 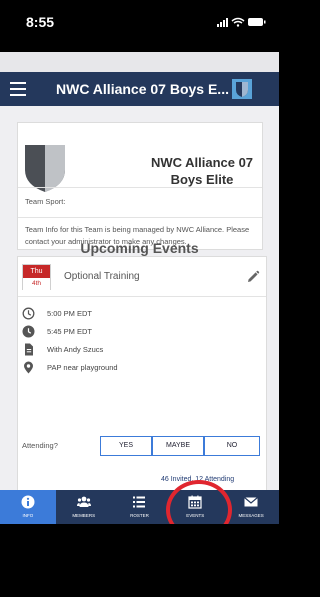 What do you see at coordinates (70, 313) in the screenshot?
I see `event-start-time: 5:00 PM EDT` at bounding box center [70, 313].